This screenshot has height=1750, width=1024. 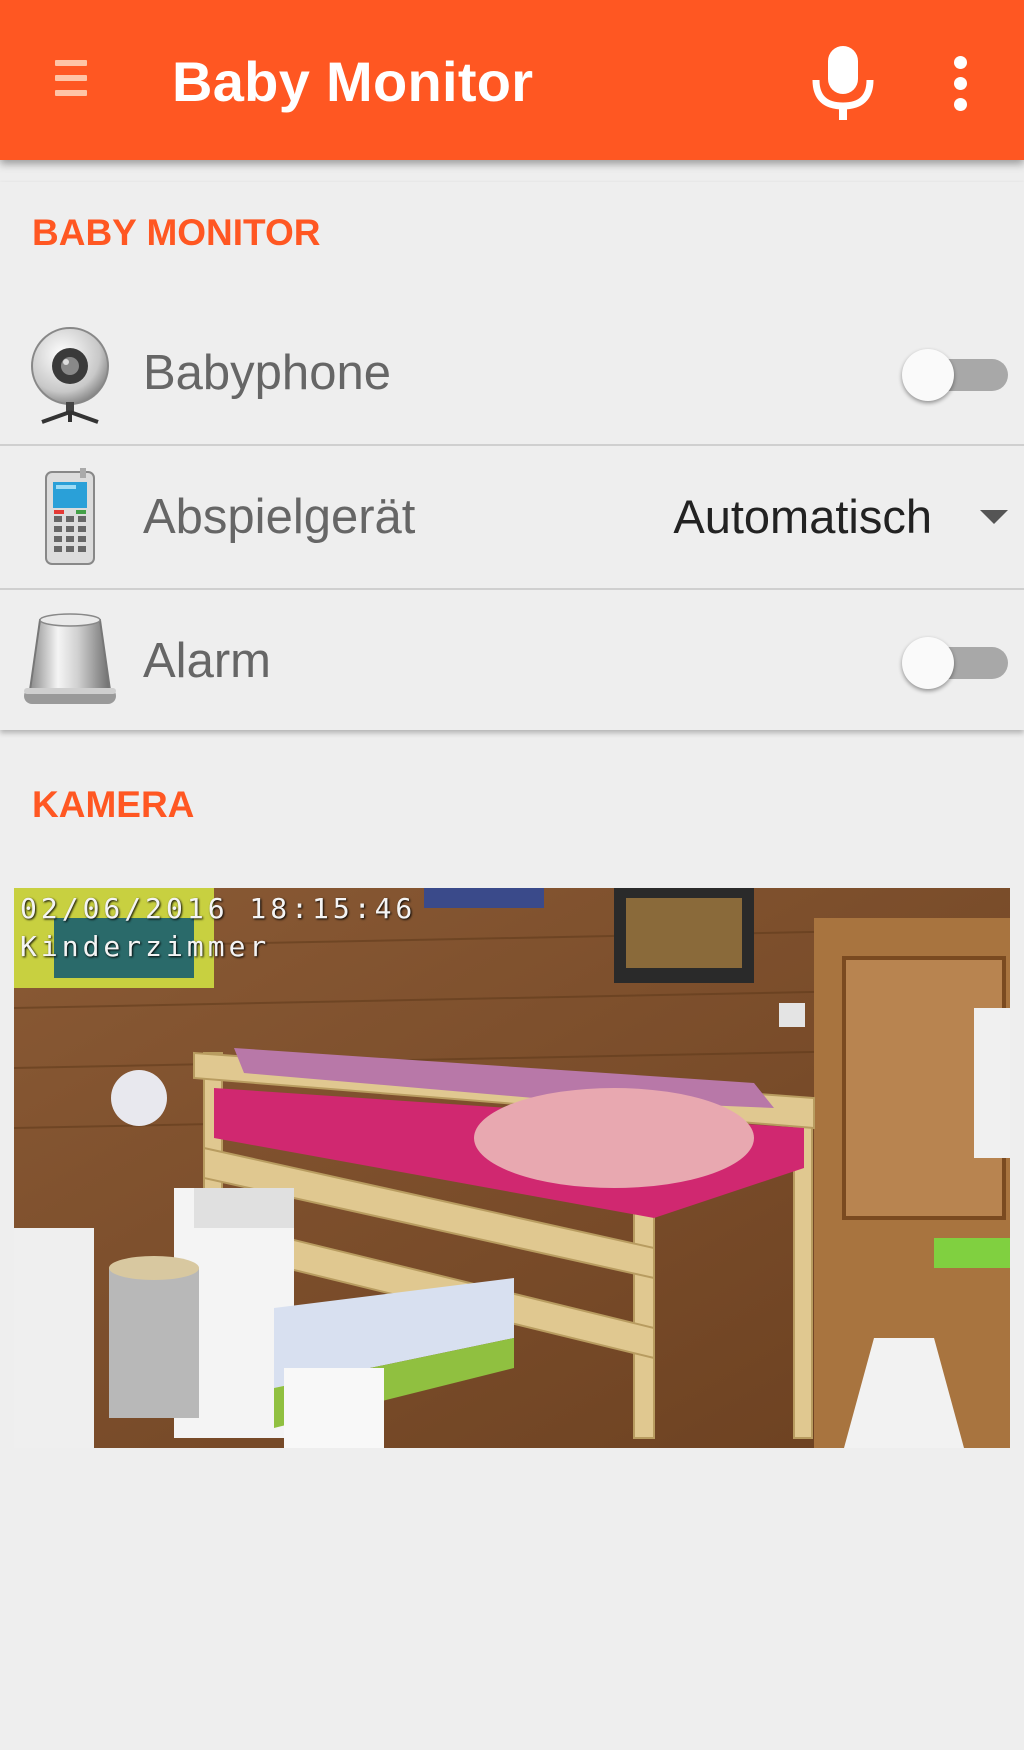 What do you see at coordinates (70, 516) in the screenshot?
I see `mobile-phone-icon` at bounding box center [70, 516].